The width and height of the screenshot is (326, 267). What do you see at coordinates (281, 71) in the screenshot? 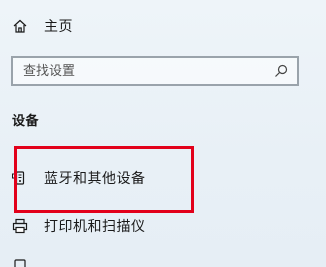
I see `search-icon` at bounding box center [281, 71].